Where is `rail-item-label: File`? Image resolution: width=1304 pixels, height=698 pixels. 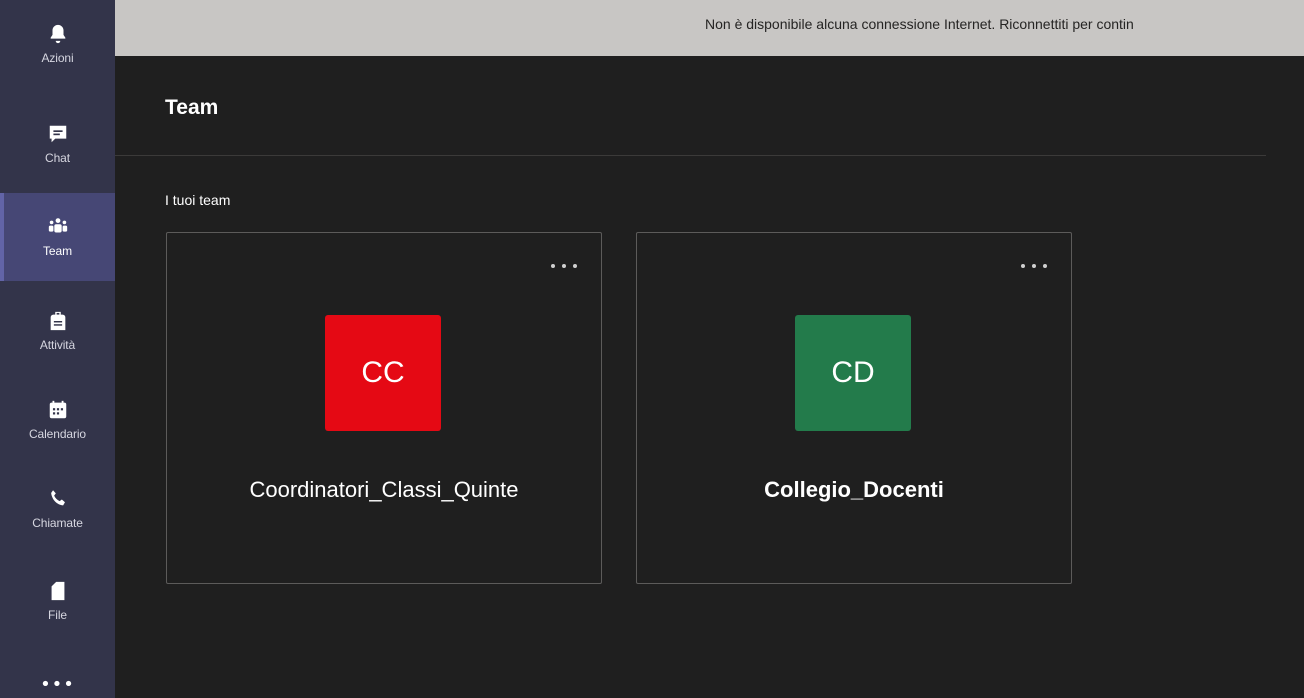 rail-item-label: File is located at coordinates (57, 615).